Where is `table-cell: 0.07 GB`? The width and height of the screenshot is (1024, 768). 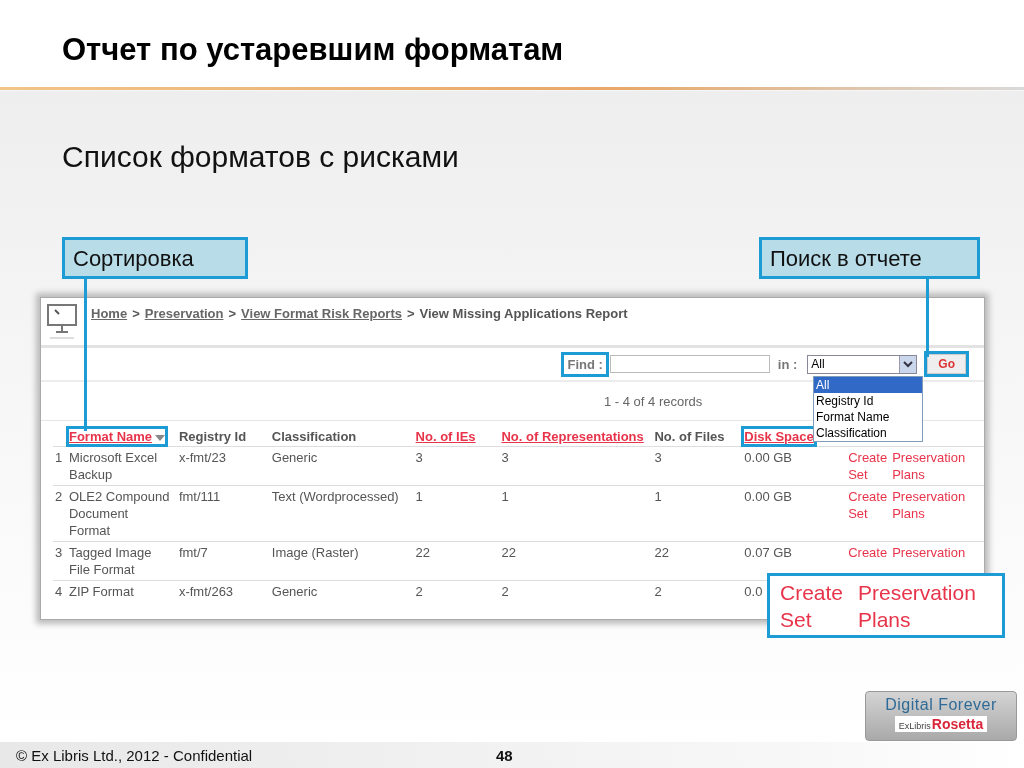 table-cell: 0.07 GB is located at coordinates (768, 552).